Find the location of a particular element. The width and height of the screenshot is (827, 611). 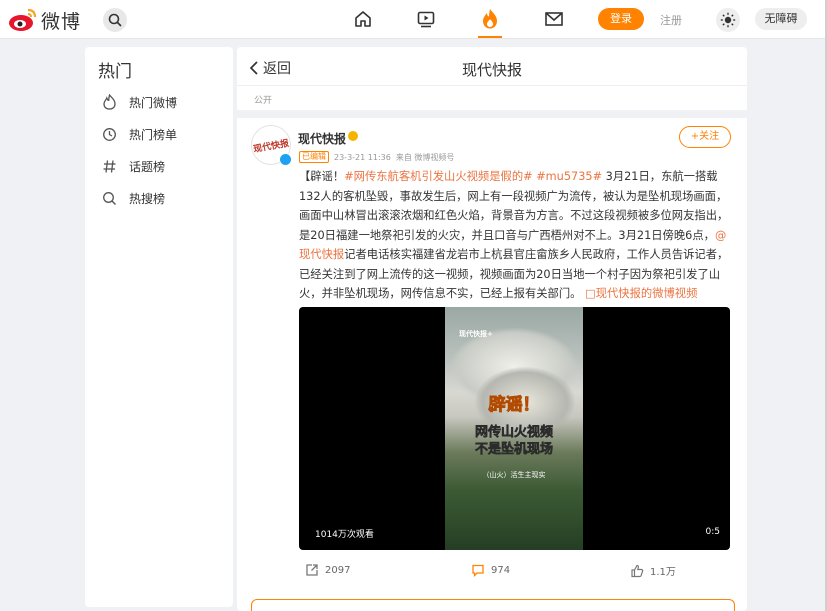

mail-icon is located at coordinates (554, 19).